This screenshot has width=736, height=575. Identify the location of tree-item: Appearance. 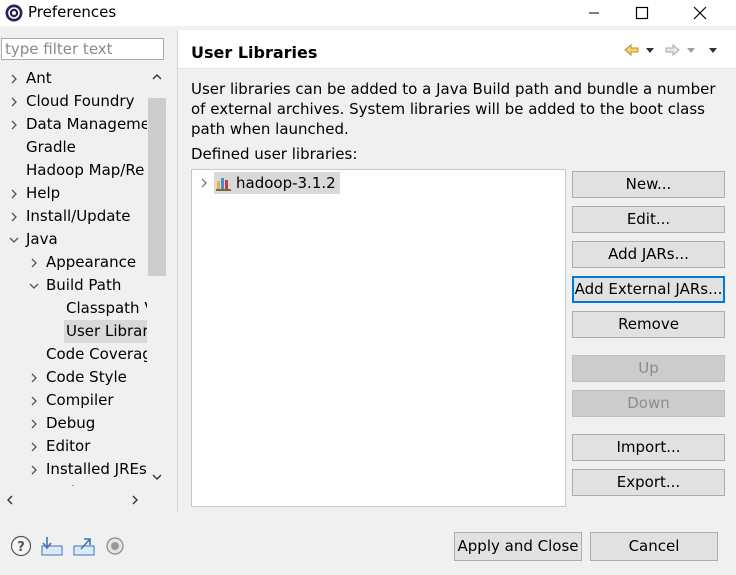
(73, 262).